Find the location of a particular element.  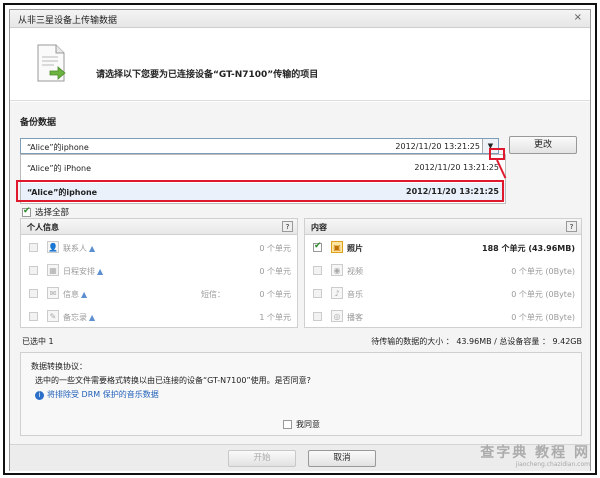

select-all-checkbox: 选择全部 is located at coordinates (45, 212).